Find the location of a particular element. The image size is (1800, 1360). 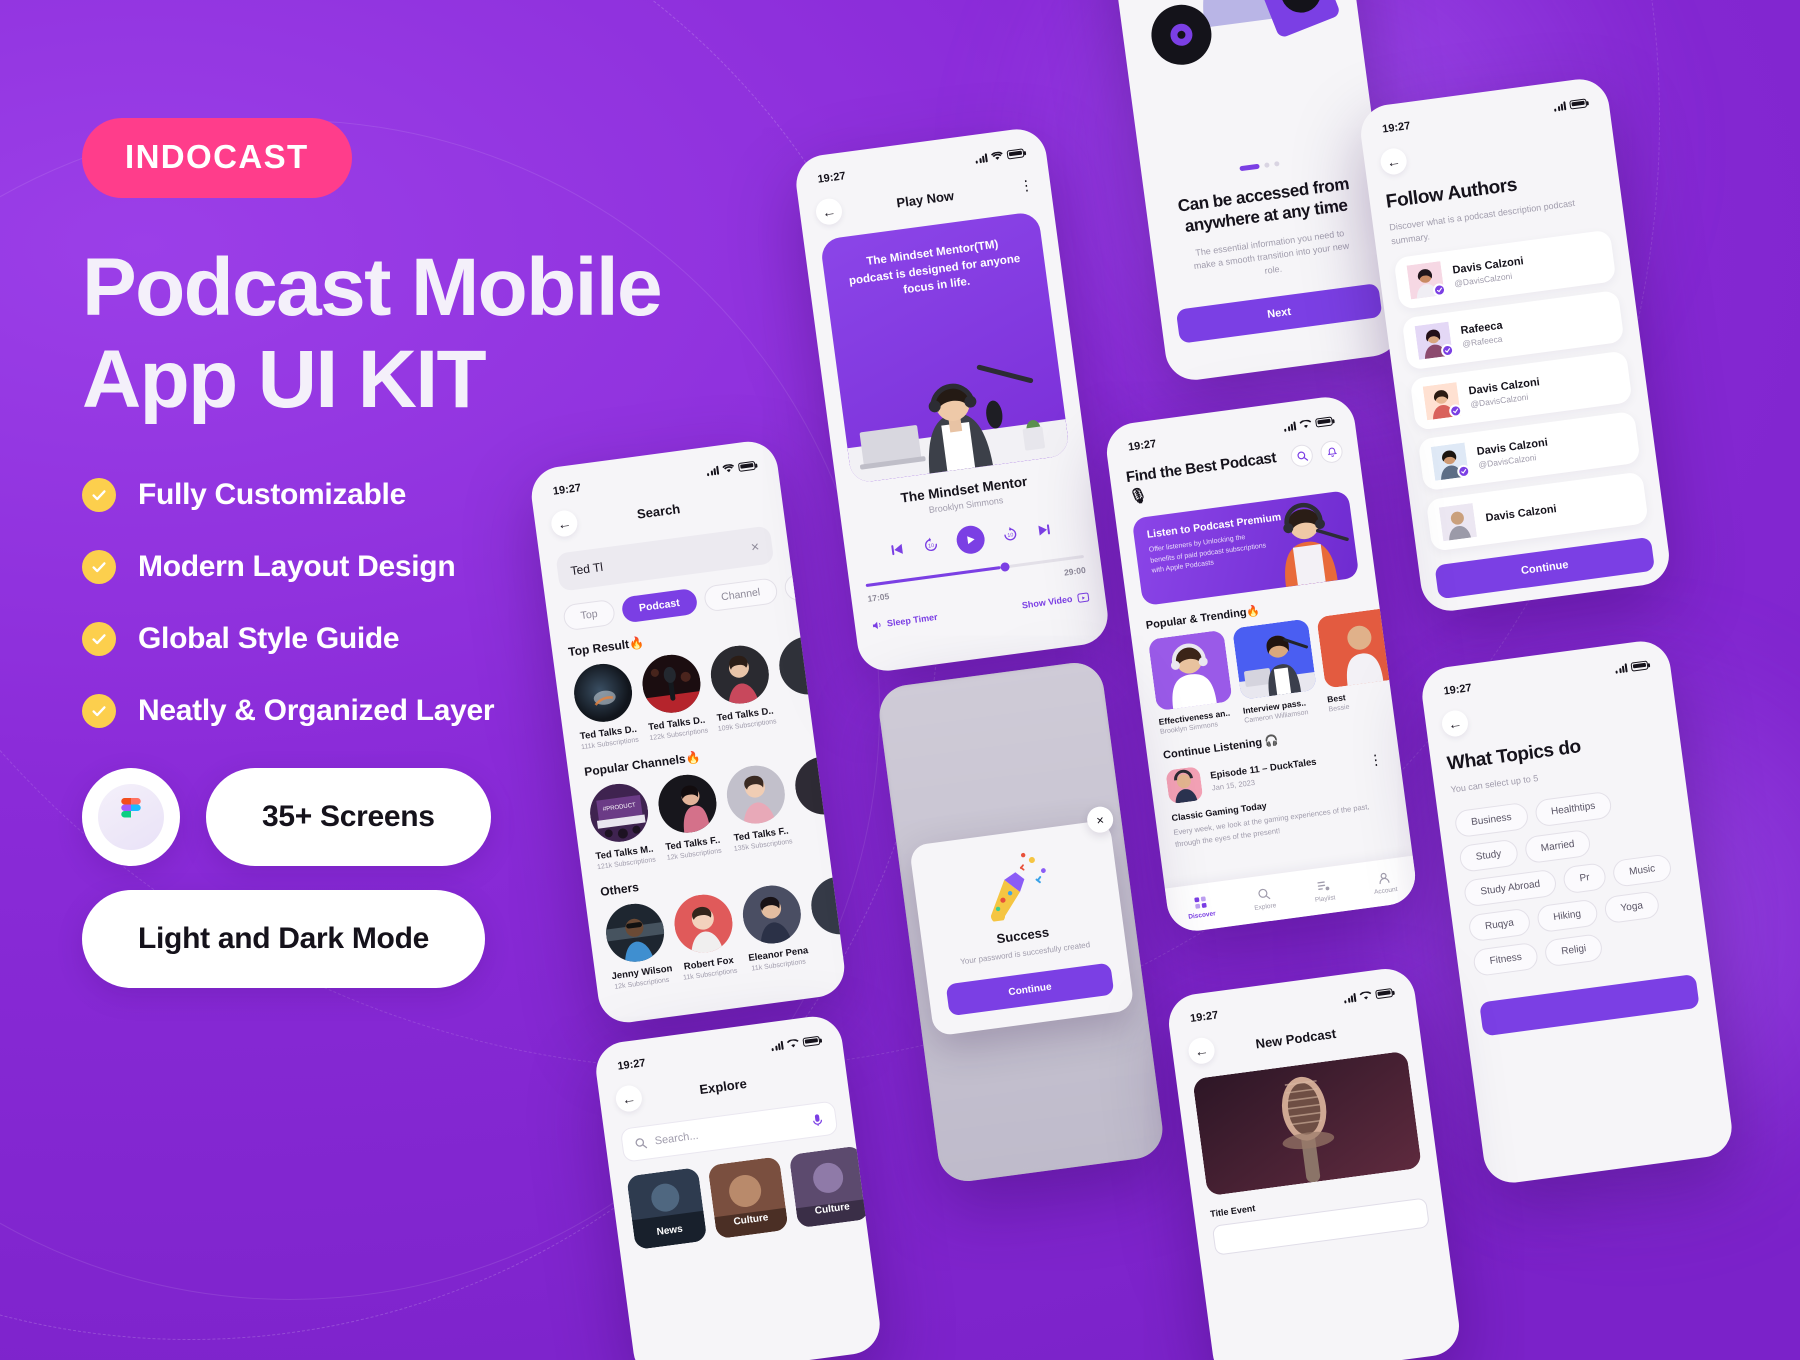

bell-icon is located at coordinates (1331, 452).